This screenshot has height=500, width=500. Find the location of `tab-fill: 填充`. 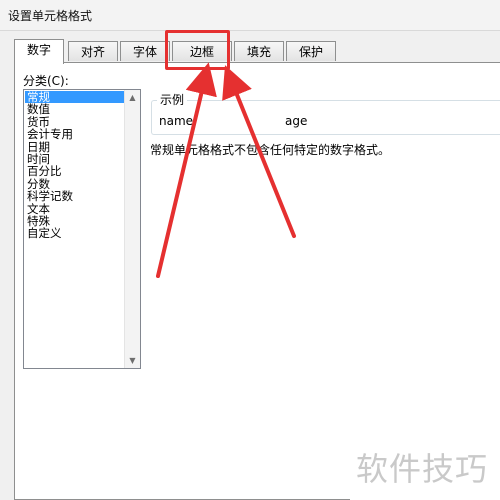

tab-fill: 填充 is located at coordinates (259, 51).